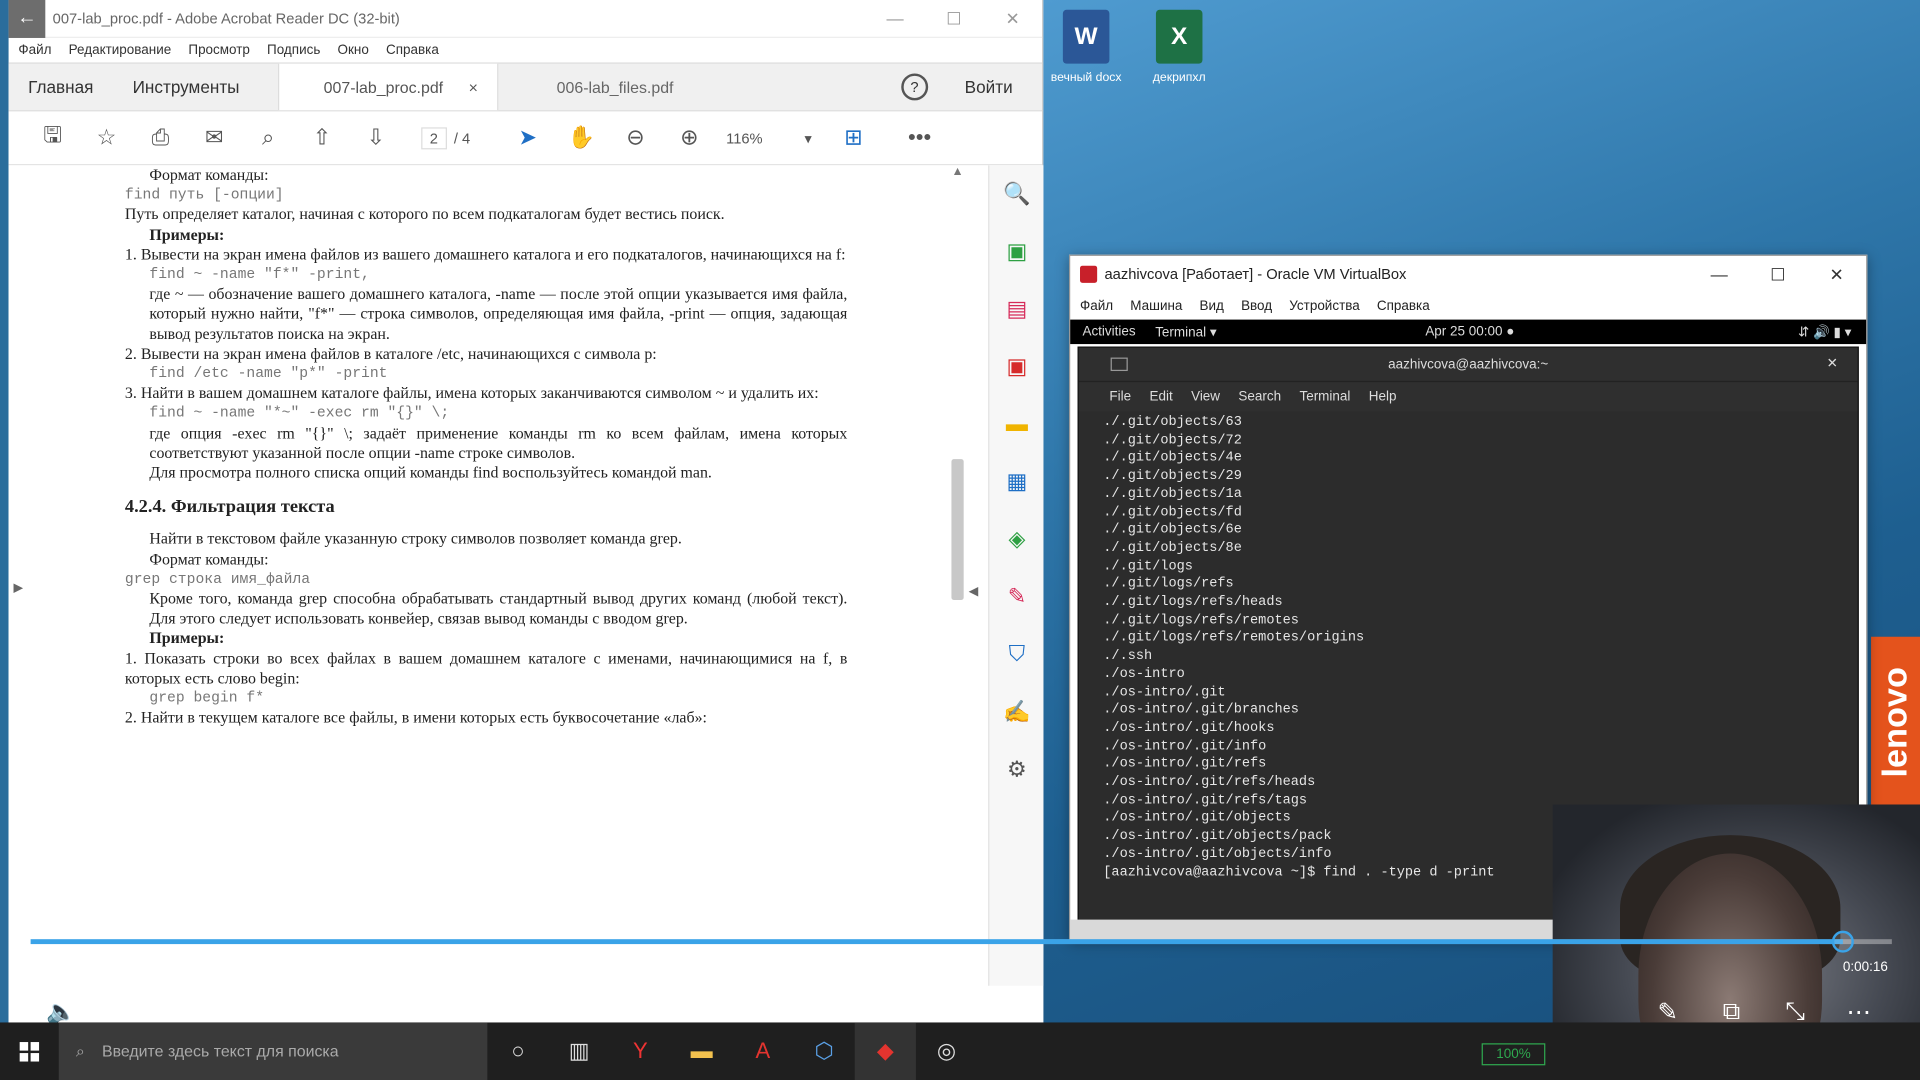 The height and width of the screenshot is (1080, 1920). What do you see at coordinates (517, 1051) in the screenshot?
I see `cortana-icon: ○` at bounding box center [517, 1051].